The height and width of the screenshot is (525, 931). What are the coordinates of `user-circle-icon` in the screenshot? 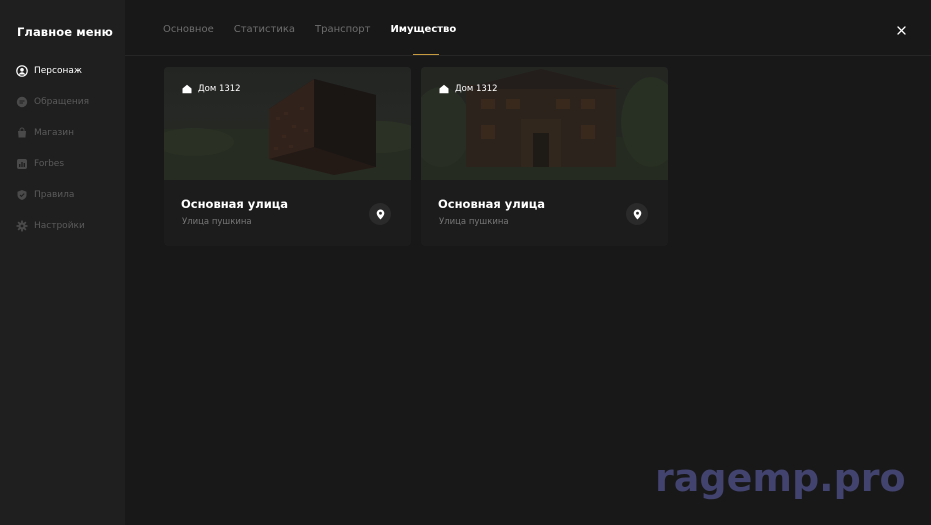 It's located at (22, 71).